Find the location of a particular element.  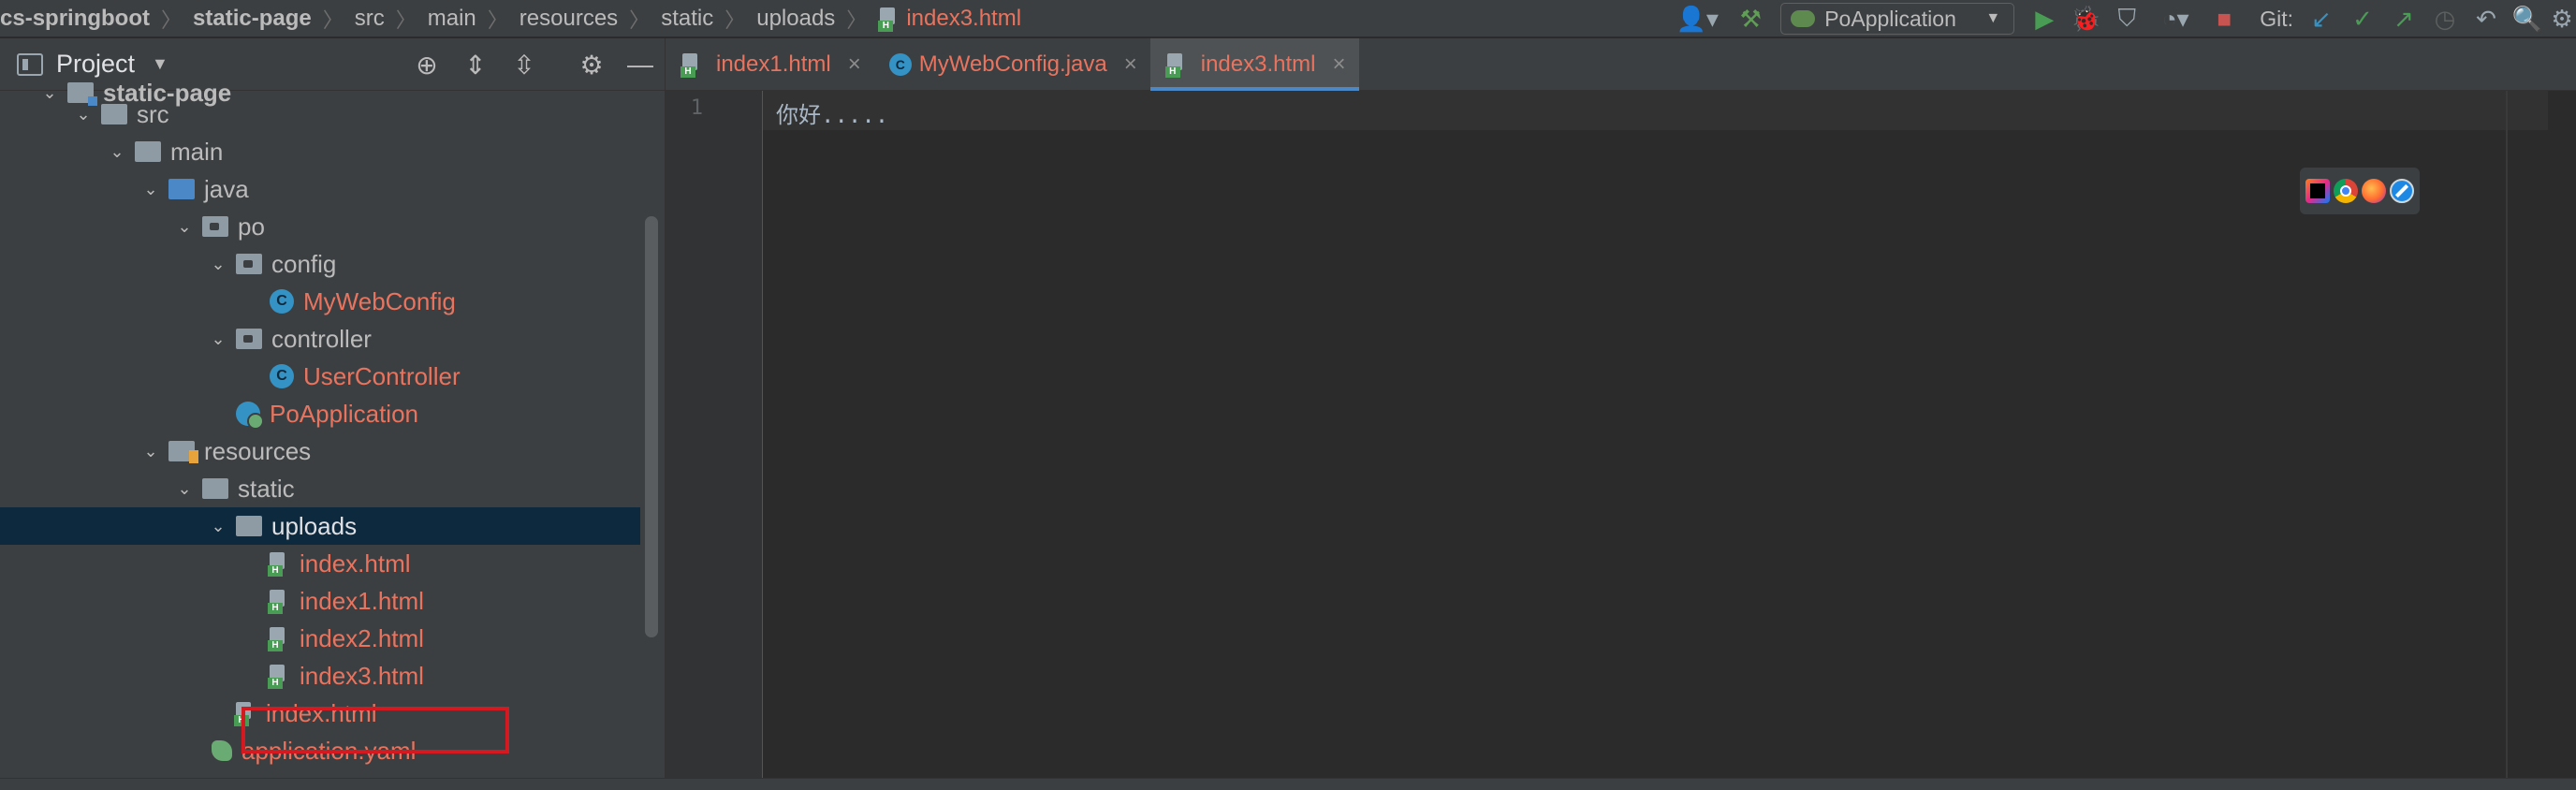

tree-item-config: ⌄ config is located at coordinates (332, 264).